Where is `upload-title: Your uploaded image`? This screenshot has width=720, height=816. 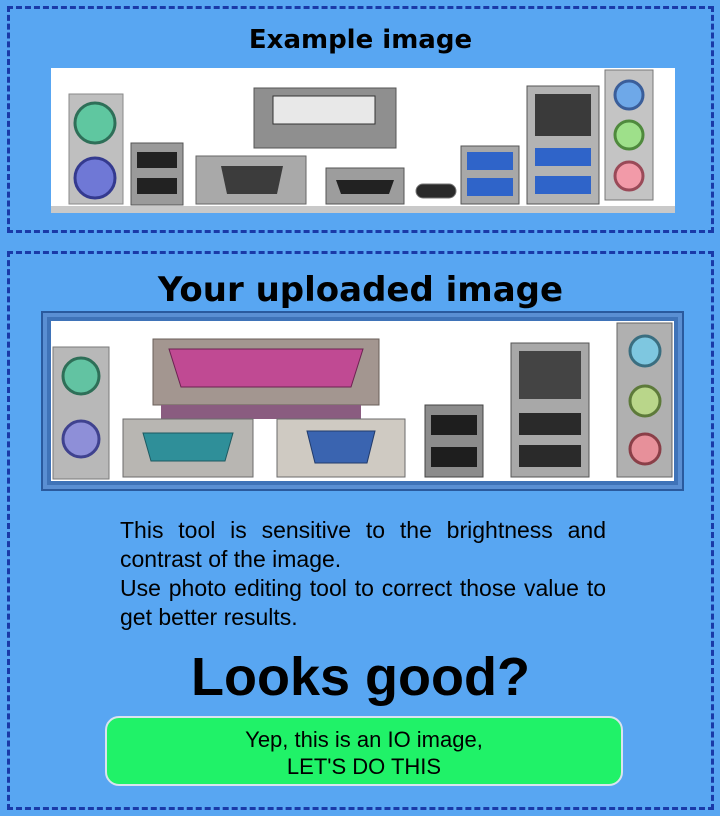 upload-title: Your uploaded image is located at coordinates (360, 290).